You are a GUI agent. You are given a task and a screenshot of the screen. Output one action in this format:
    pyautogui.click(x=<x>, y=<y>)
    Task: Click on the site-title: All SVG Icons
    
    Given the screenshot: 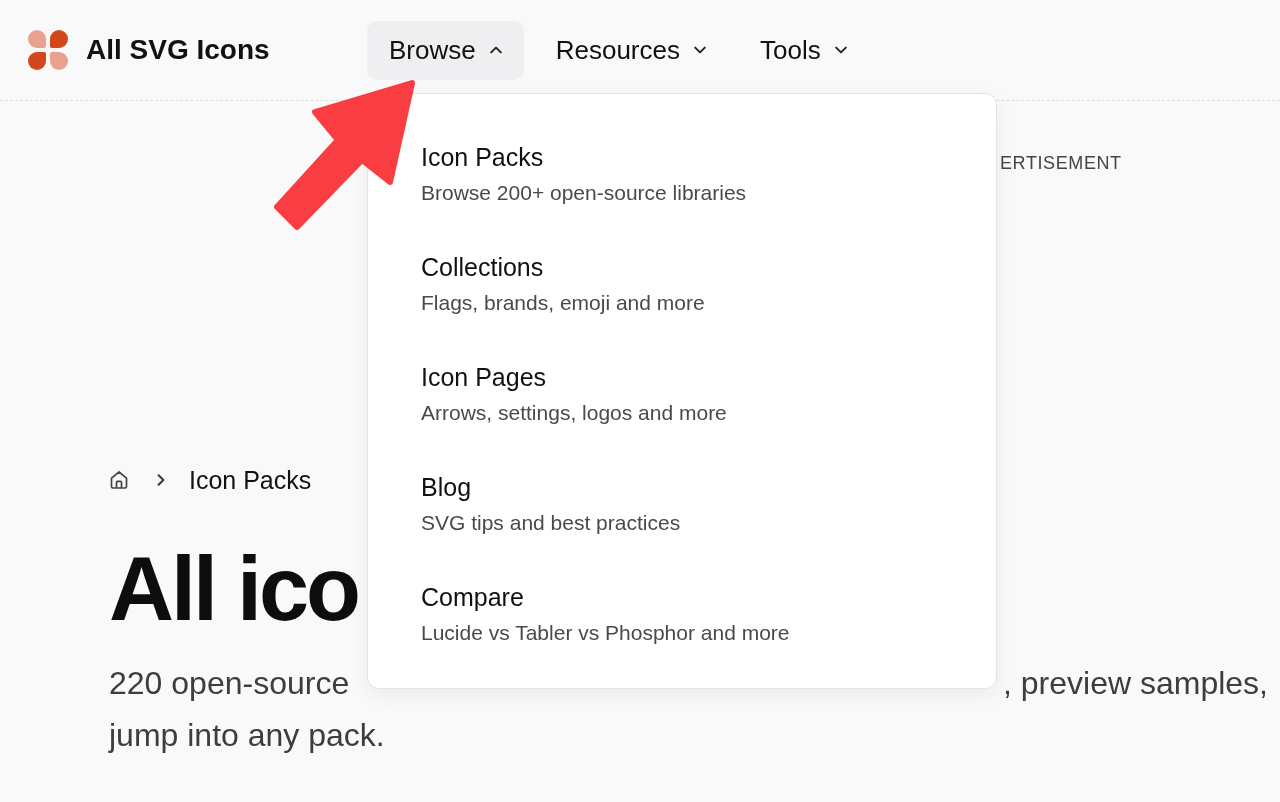 What is the action you would take?
    pyautogui.click(x=178, y=50)
    